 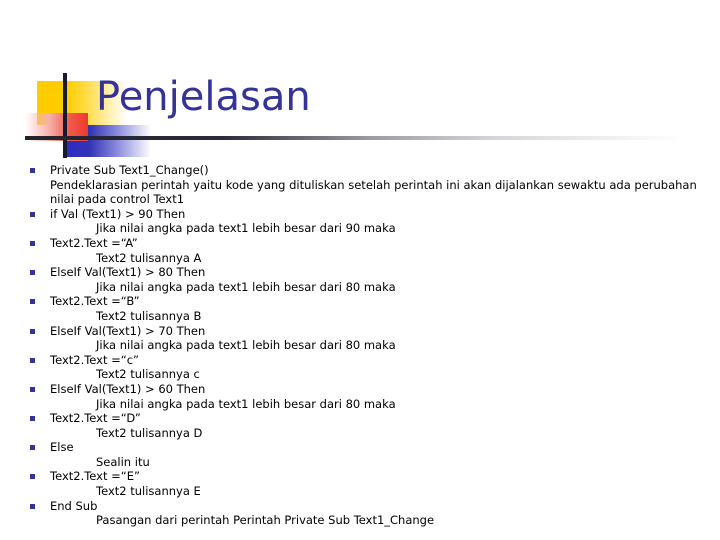 What do you see at coordinates (360, 331) in the screenshot?
I see `bullet-list-item: ElseIf Val(Text1) > 70 Then` at bounding box center [360, 331].